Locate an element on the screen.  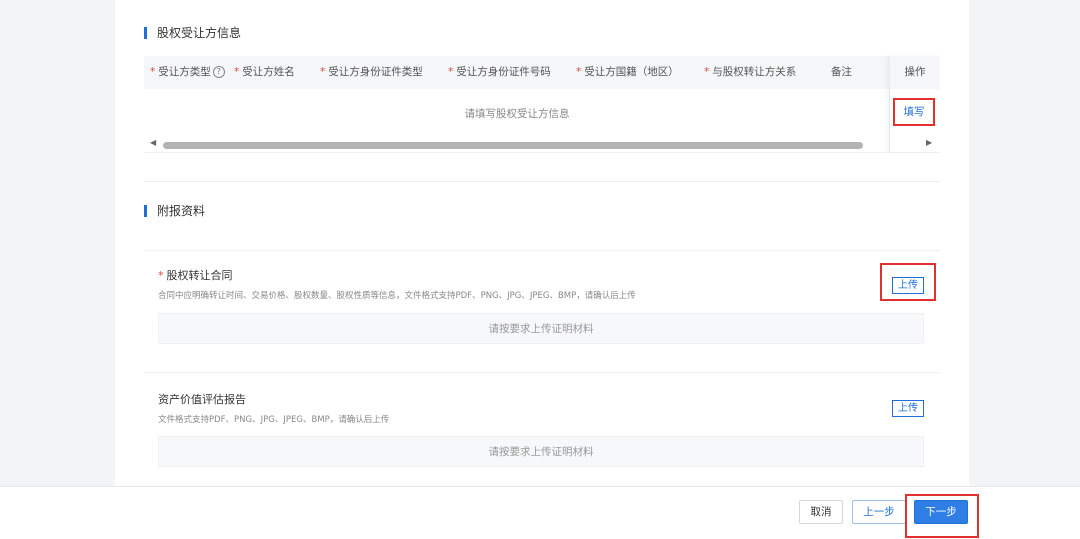
horizontal-scrollbar is located at coordinates (543, 145).